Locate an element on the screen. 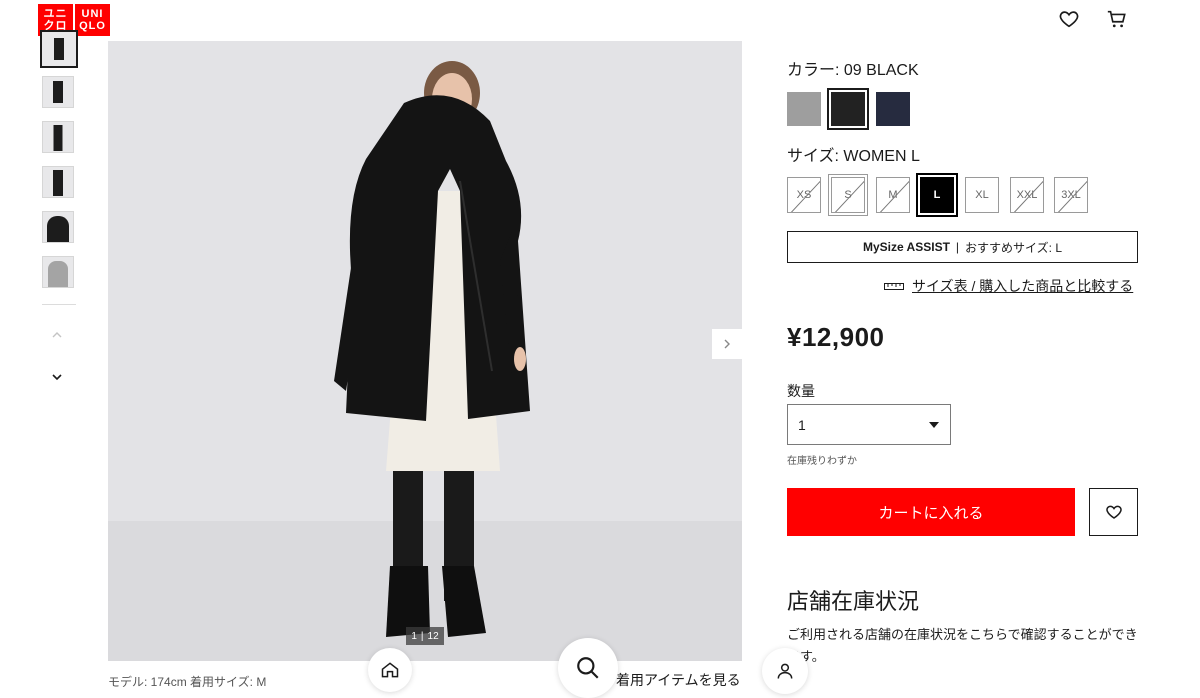 The image size is (1200, 698). color-swatch-gray is located at coordinates (804, 109).